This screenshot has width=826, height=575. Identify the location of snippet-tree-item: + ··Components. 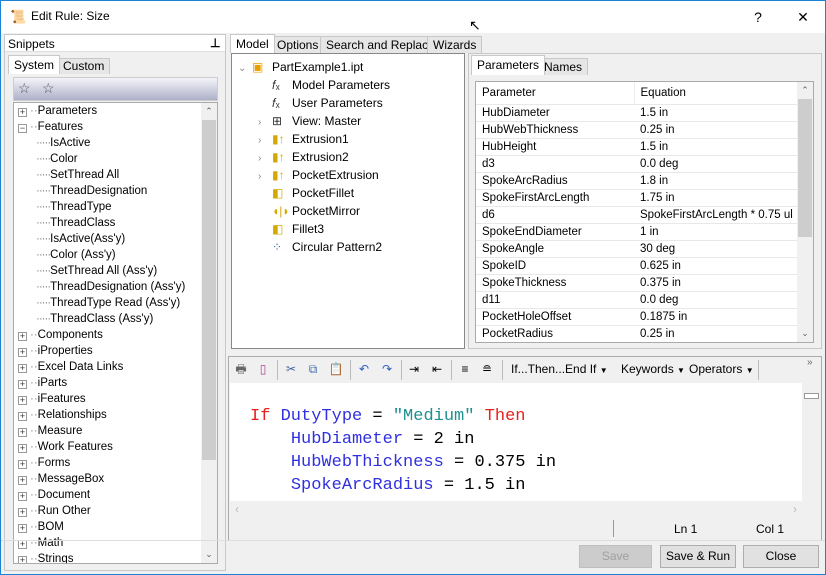
(60, 335).